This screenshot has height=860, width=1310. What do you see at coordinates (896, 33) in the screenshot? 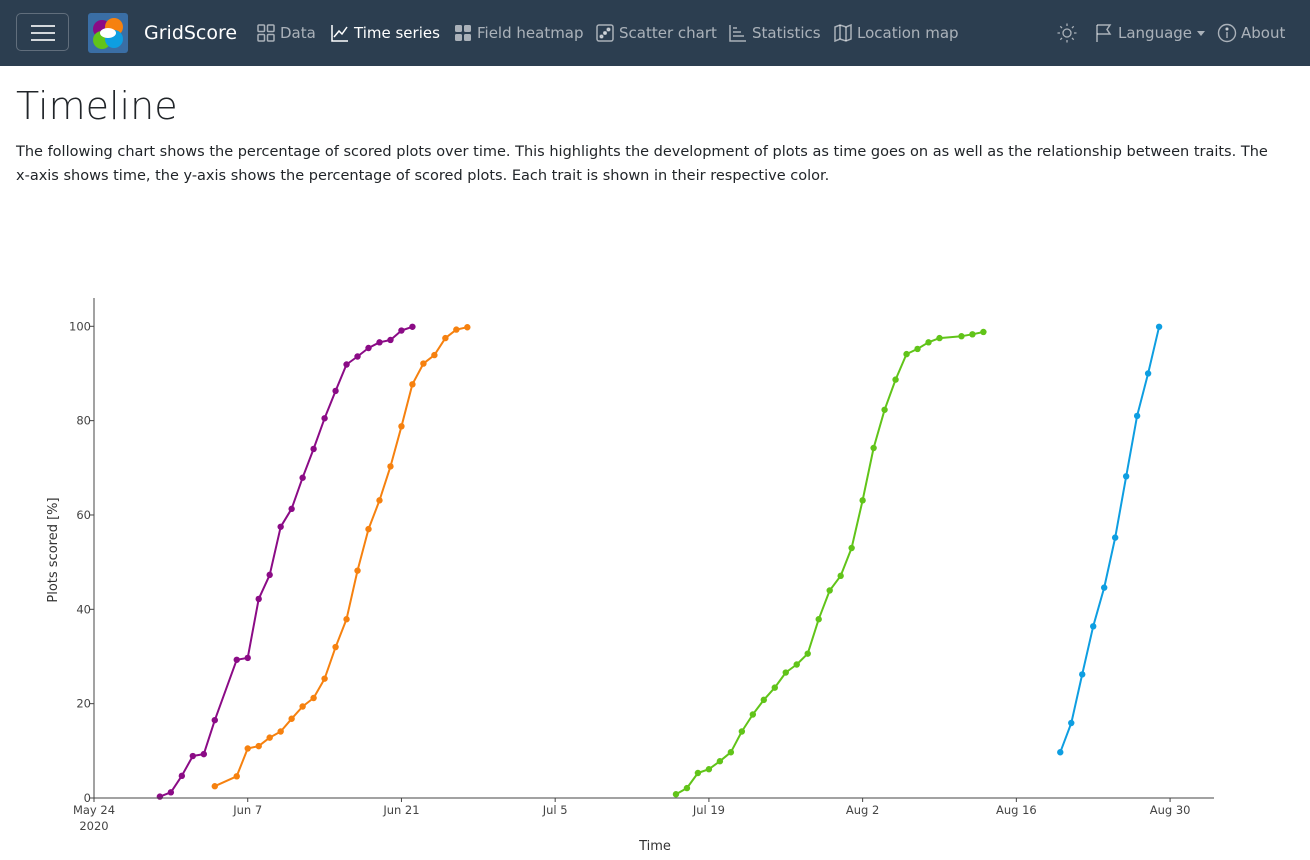
I see `nav-item-location-map: Location map` at bounding box center [896, 33].